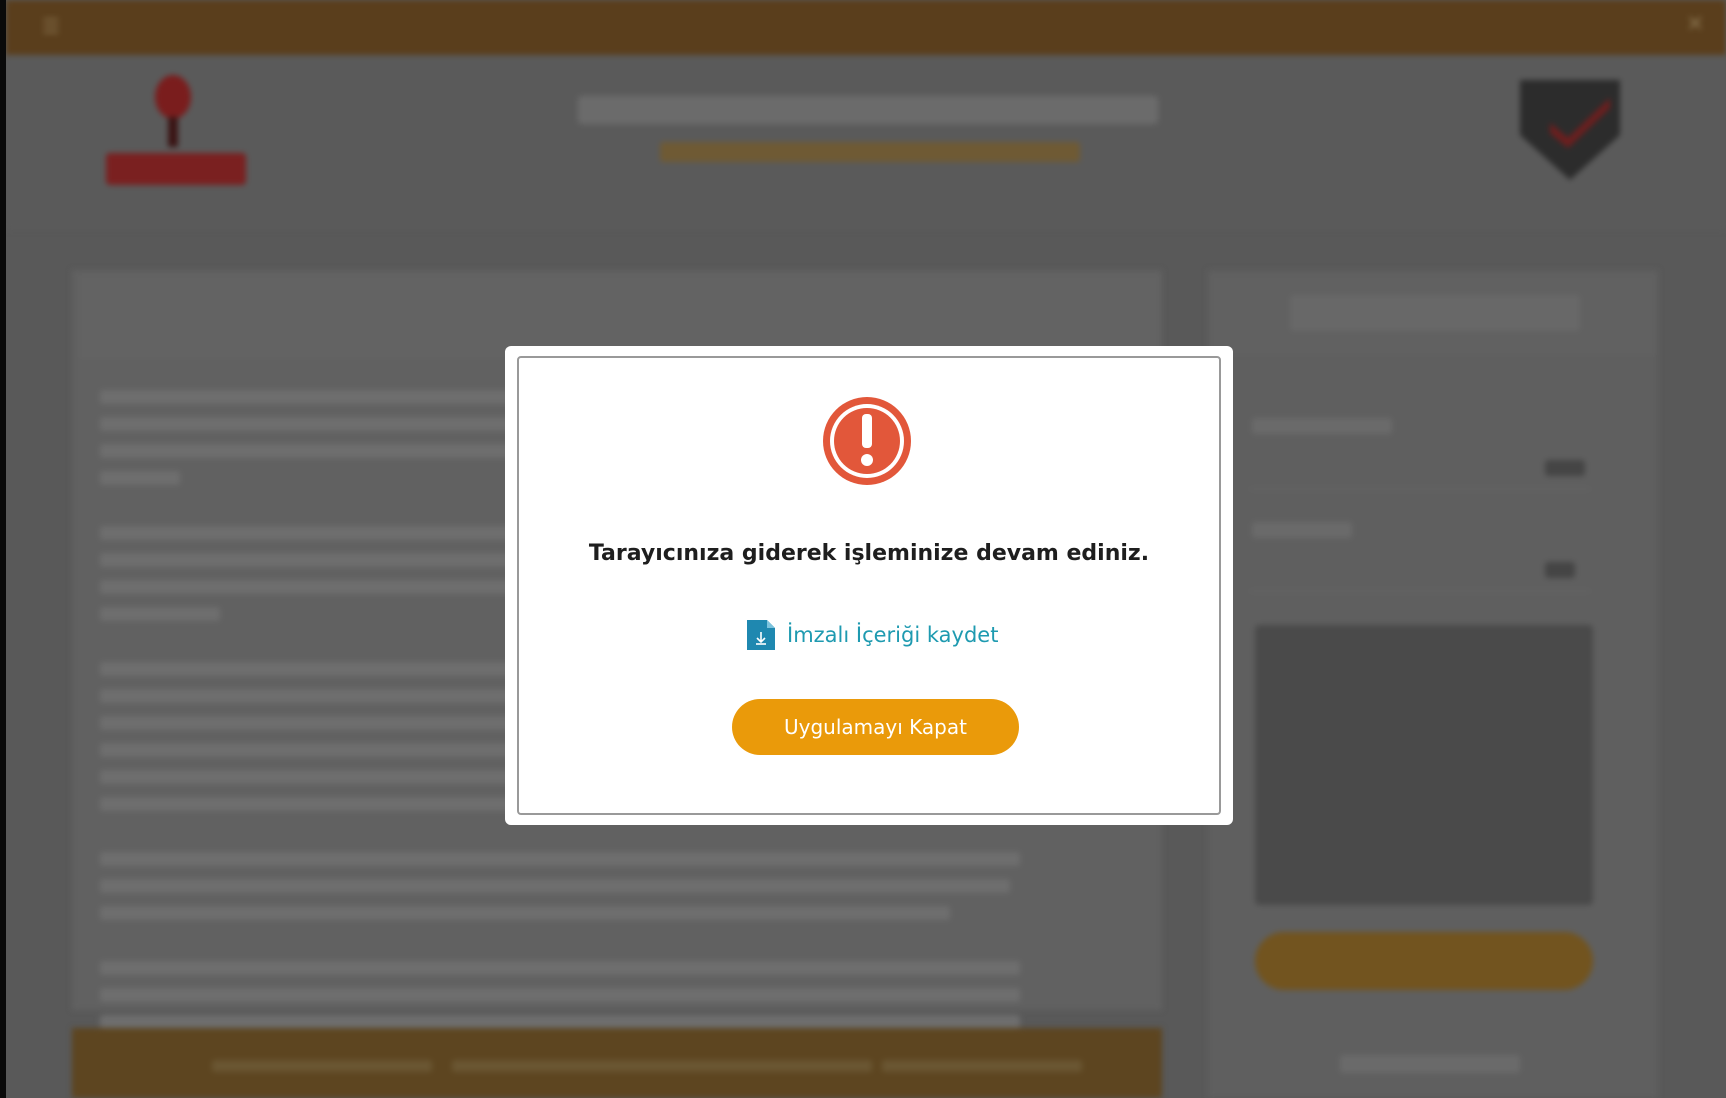  I want to click on save-signed-content-link: İmzalı İçeriği kaydet, so click(872, 635).